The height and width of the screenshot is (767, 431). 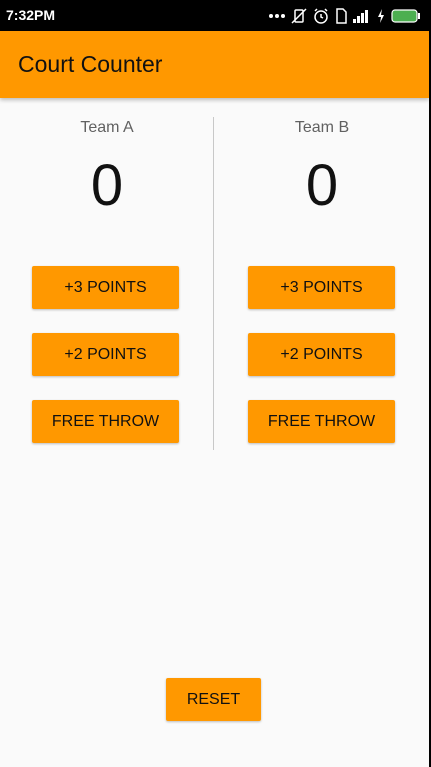 What do you see at coordinates (214, 15) in the screenshot?
I see `status-bar: 7:32PM` at bounding box center [214, 15].